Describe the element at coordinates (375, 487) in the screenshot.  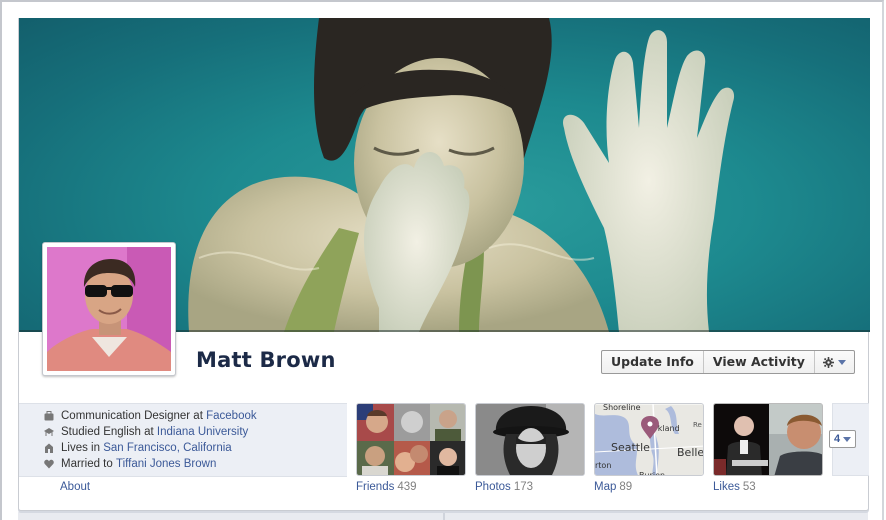
I see `friends-label: Friends` at that location.